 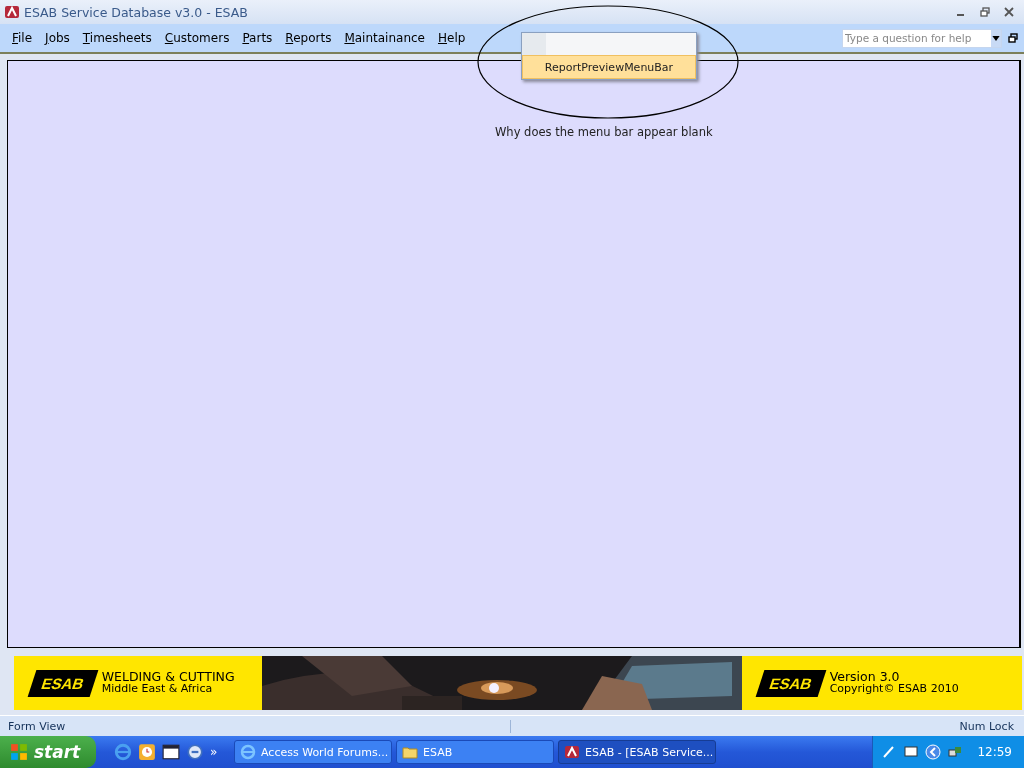 I want to click on close-icon, so click(x=1009, y=12).